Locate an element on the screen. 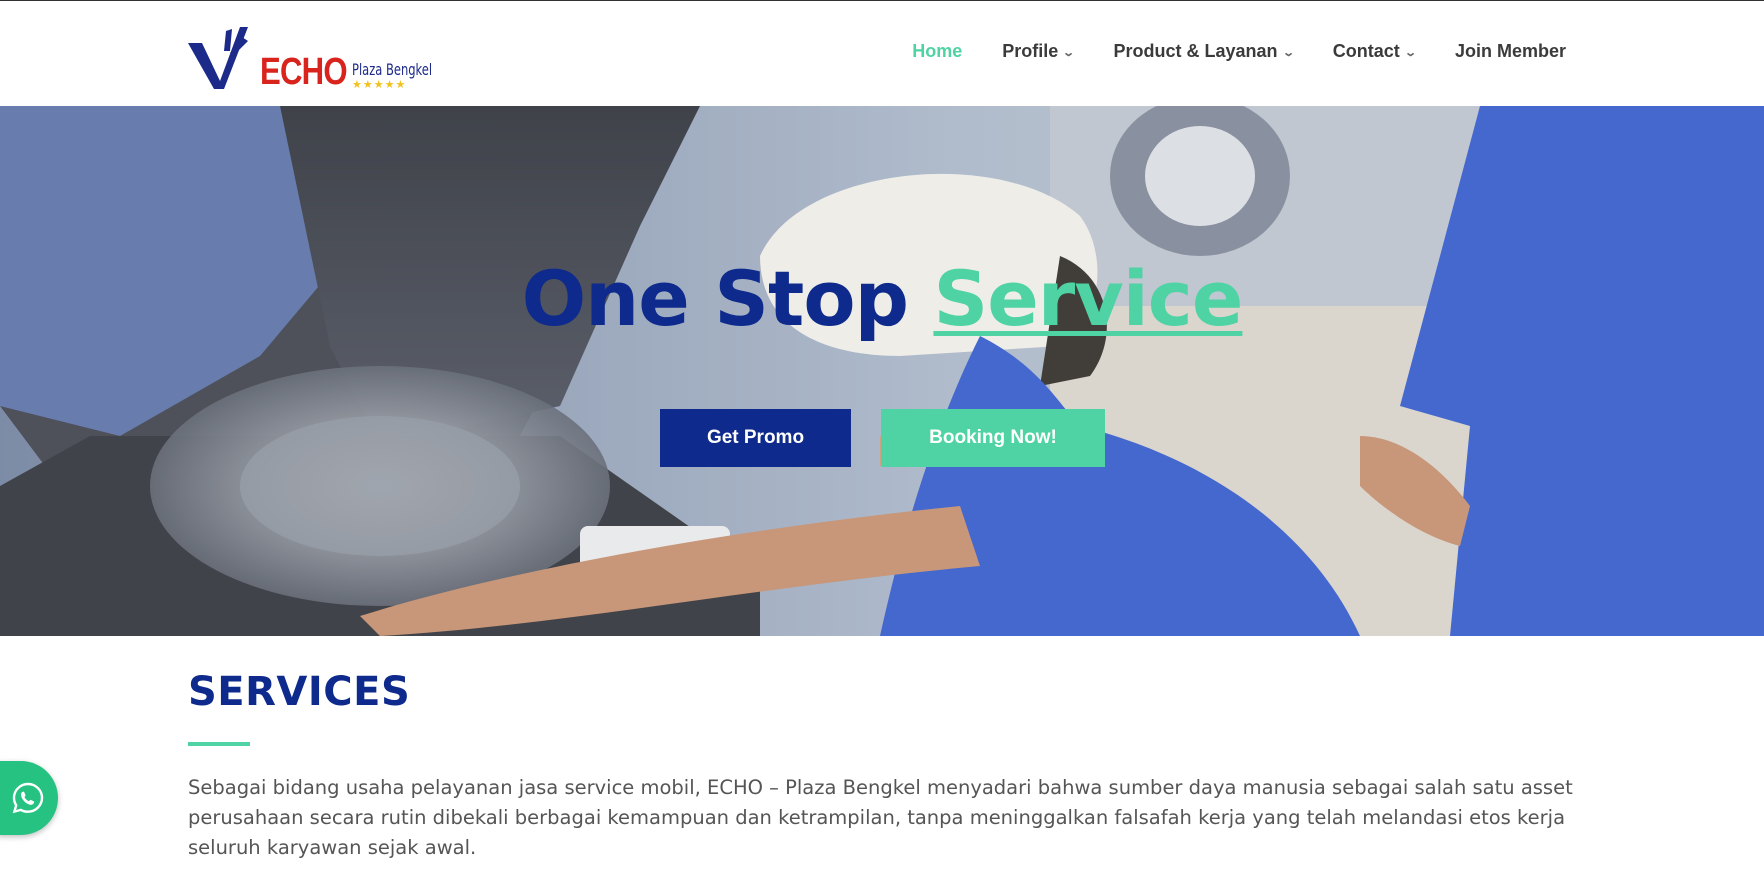 The width and height of the screenshot is (1764, 882). whatsapp-floating-button is located at coordinates (29, 798).